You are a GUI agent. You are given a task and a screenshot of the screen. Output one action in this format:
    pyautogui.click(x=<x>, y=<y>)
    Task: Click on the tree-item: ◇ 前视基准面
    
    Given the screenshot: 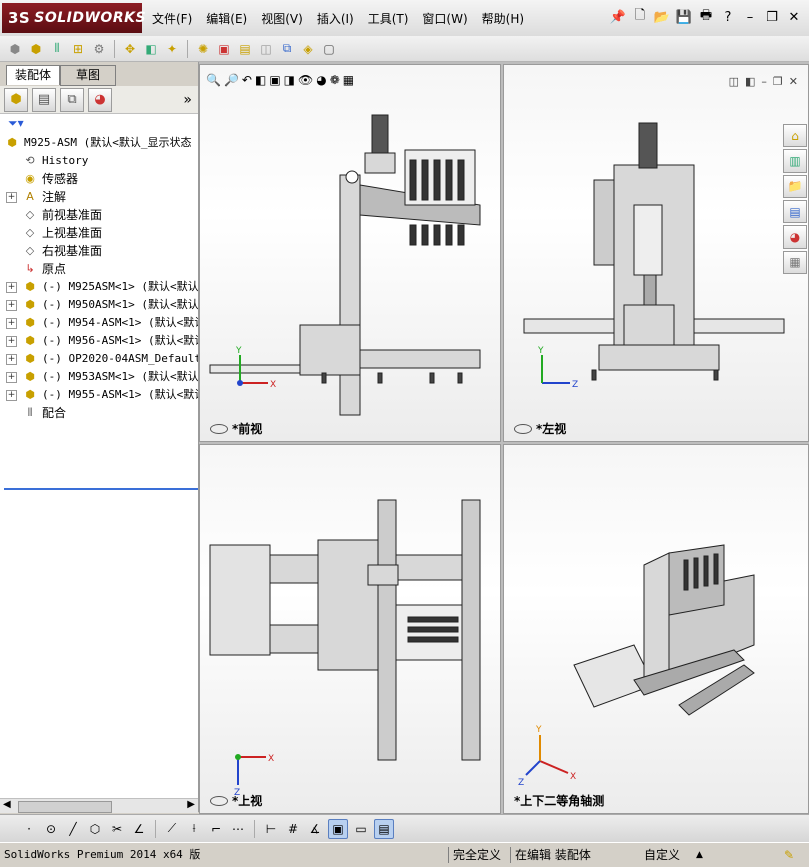 What is the action you would take?
    pyautogui.click(x=99, y=215)
    